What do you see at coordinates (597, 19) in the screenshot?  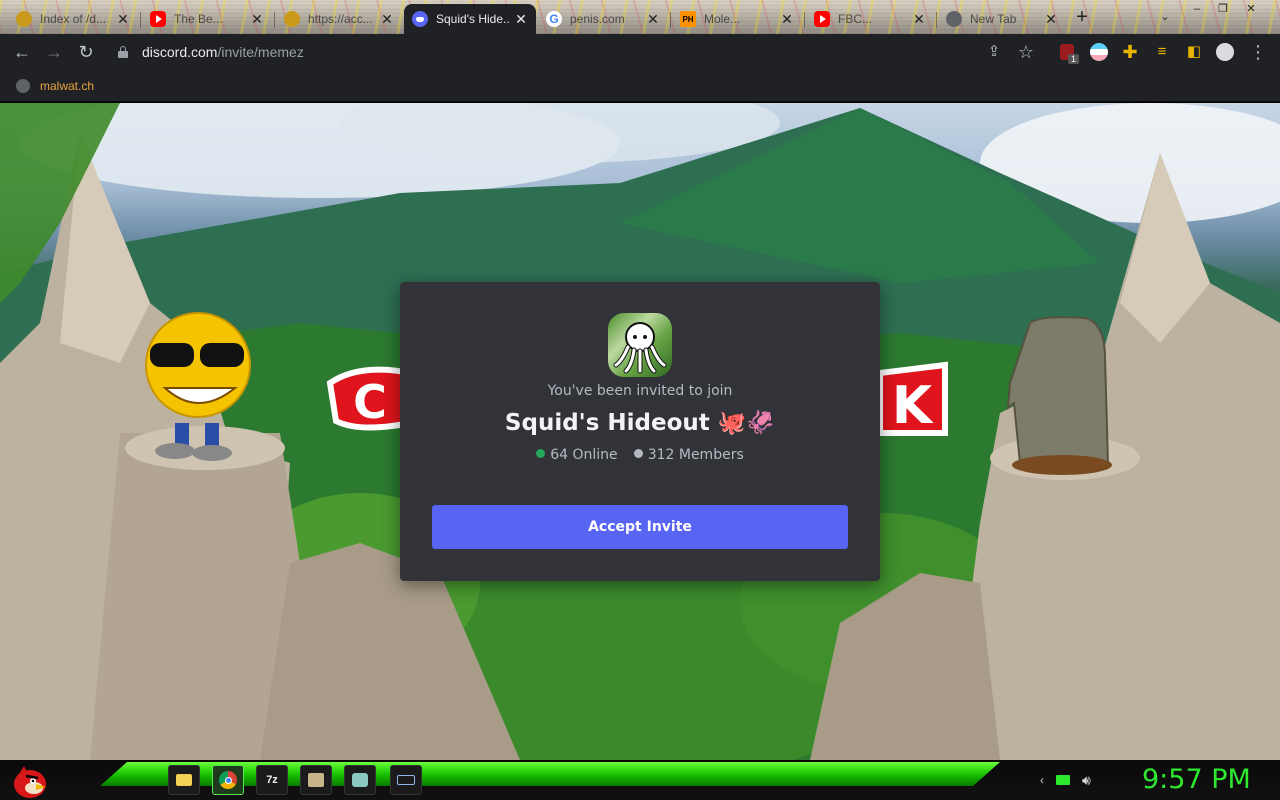 I see `tab-title: penis.com` at bounding box center [597, 19].